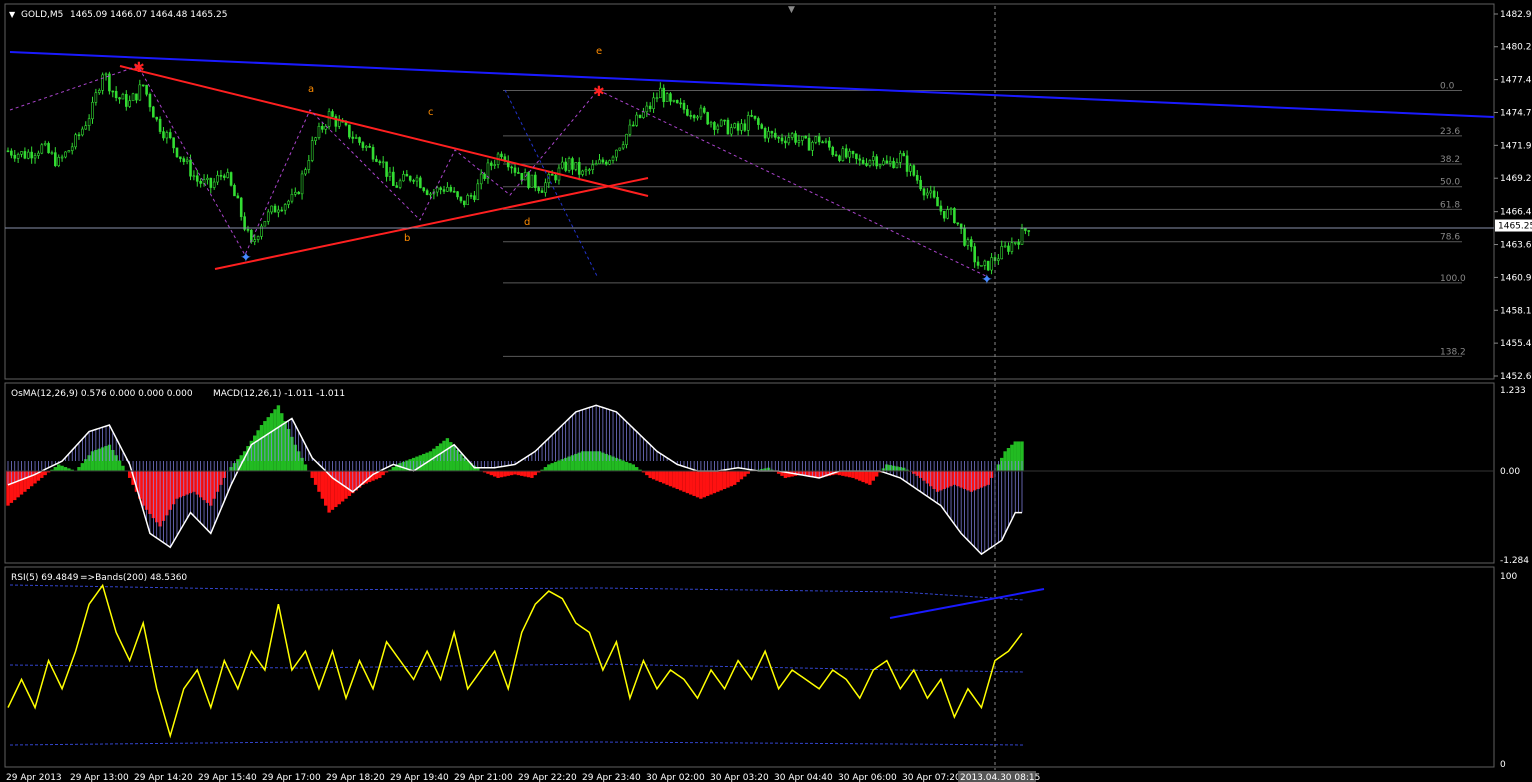 This screenshot has height=782, width=1532. What do you see at coordinates (311, 89) in the screenshot?
I see `wave-label-a: a` at bounding box center [311, 89].